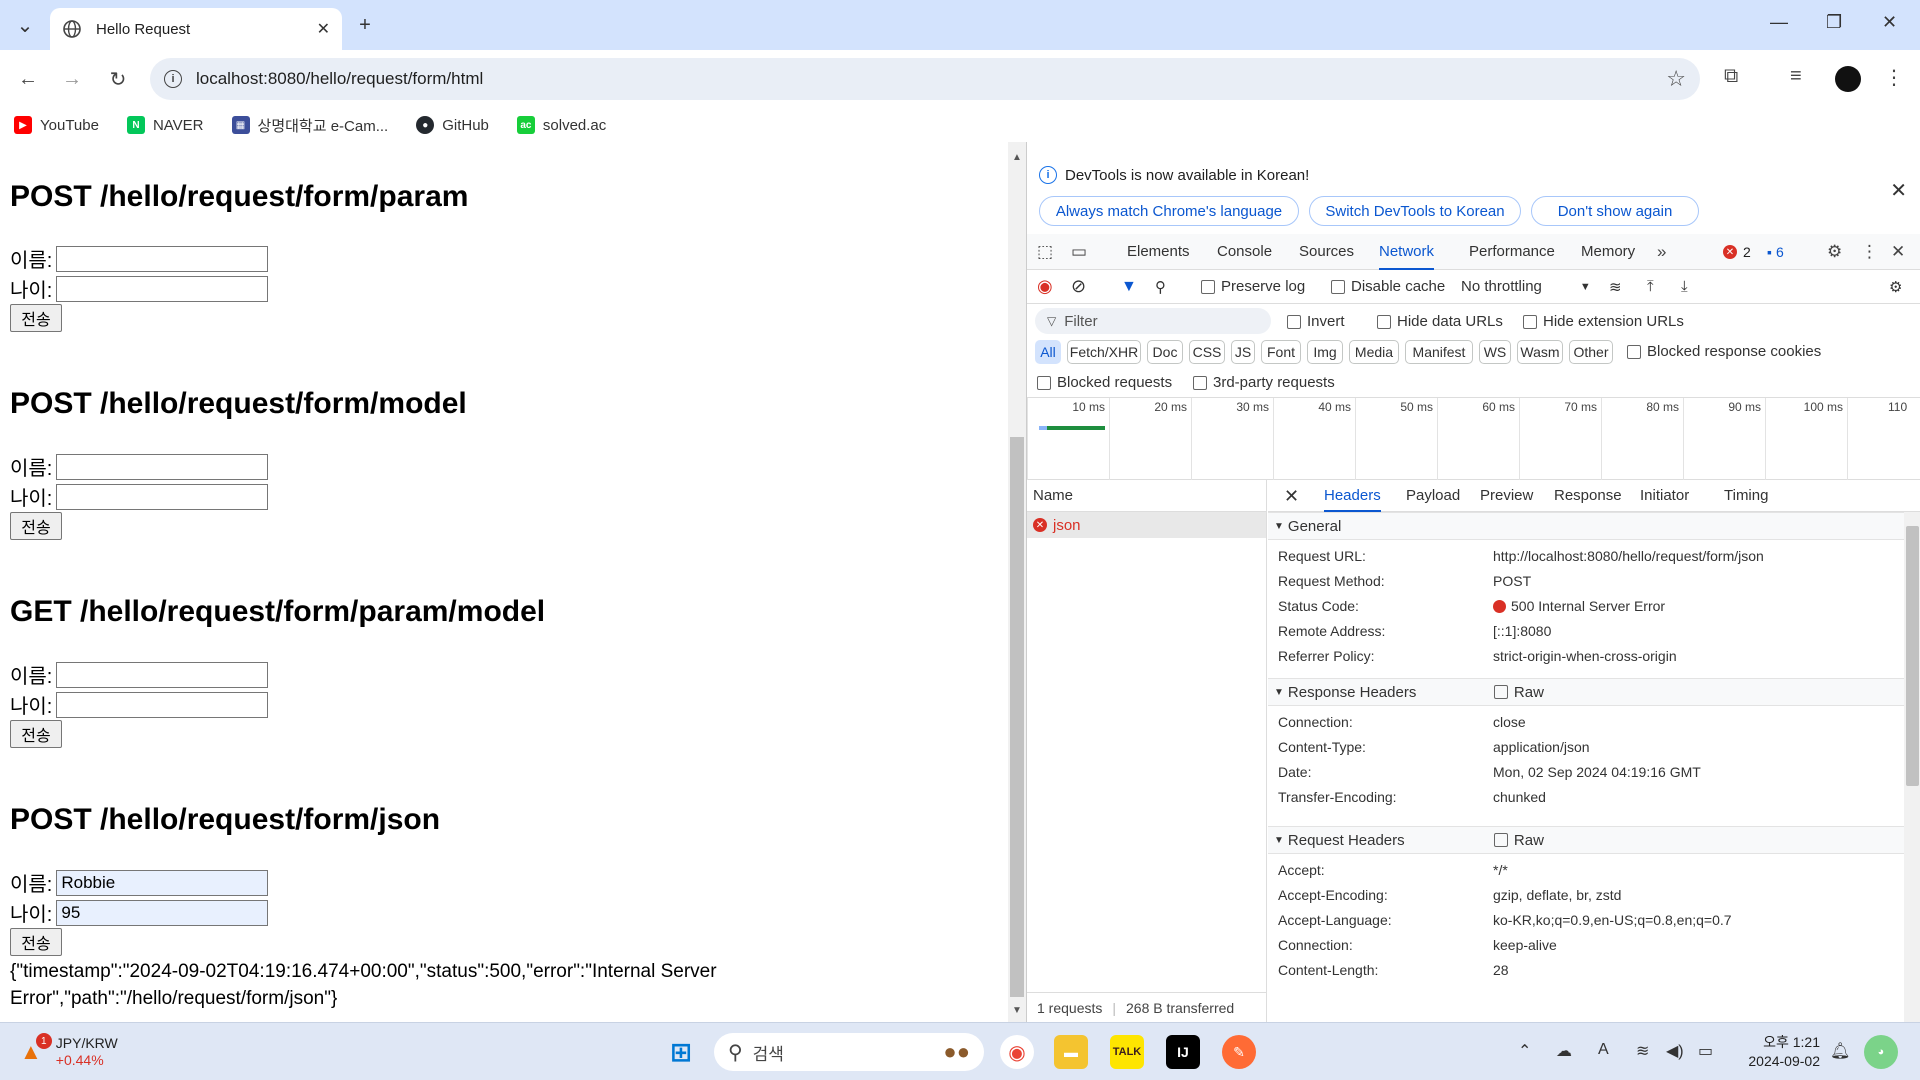  I want to click on tab-elements: Elements, so click(1158, 252).